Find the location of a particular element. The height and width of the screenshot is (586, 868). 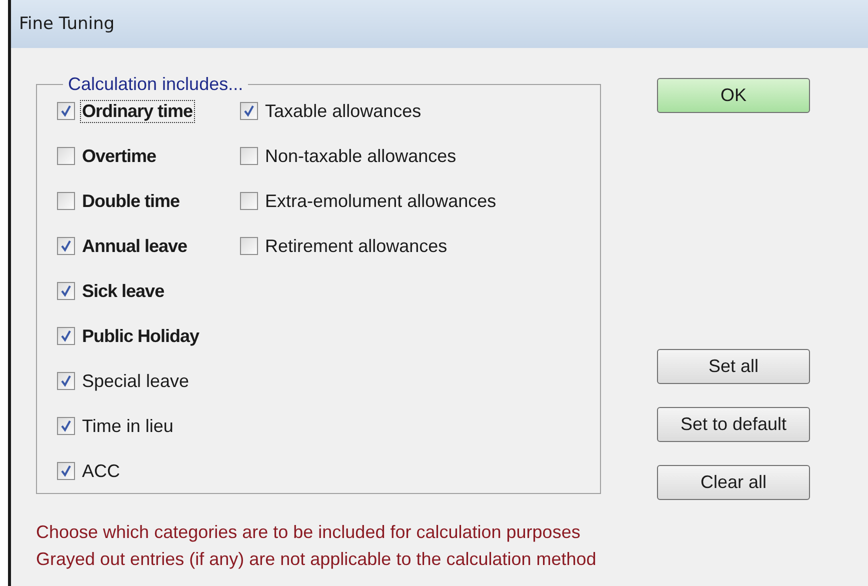

checkbox-label: Special leave is located at coordinates (135, 381).